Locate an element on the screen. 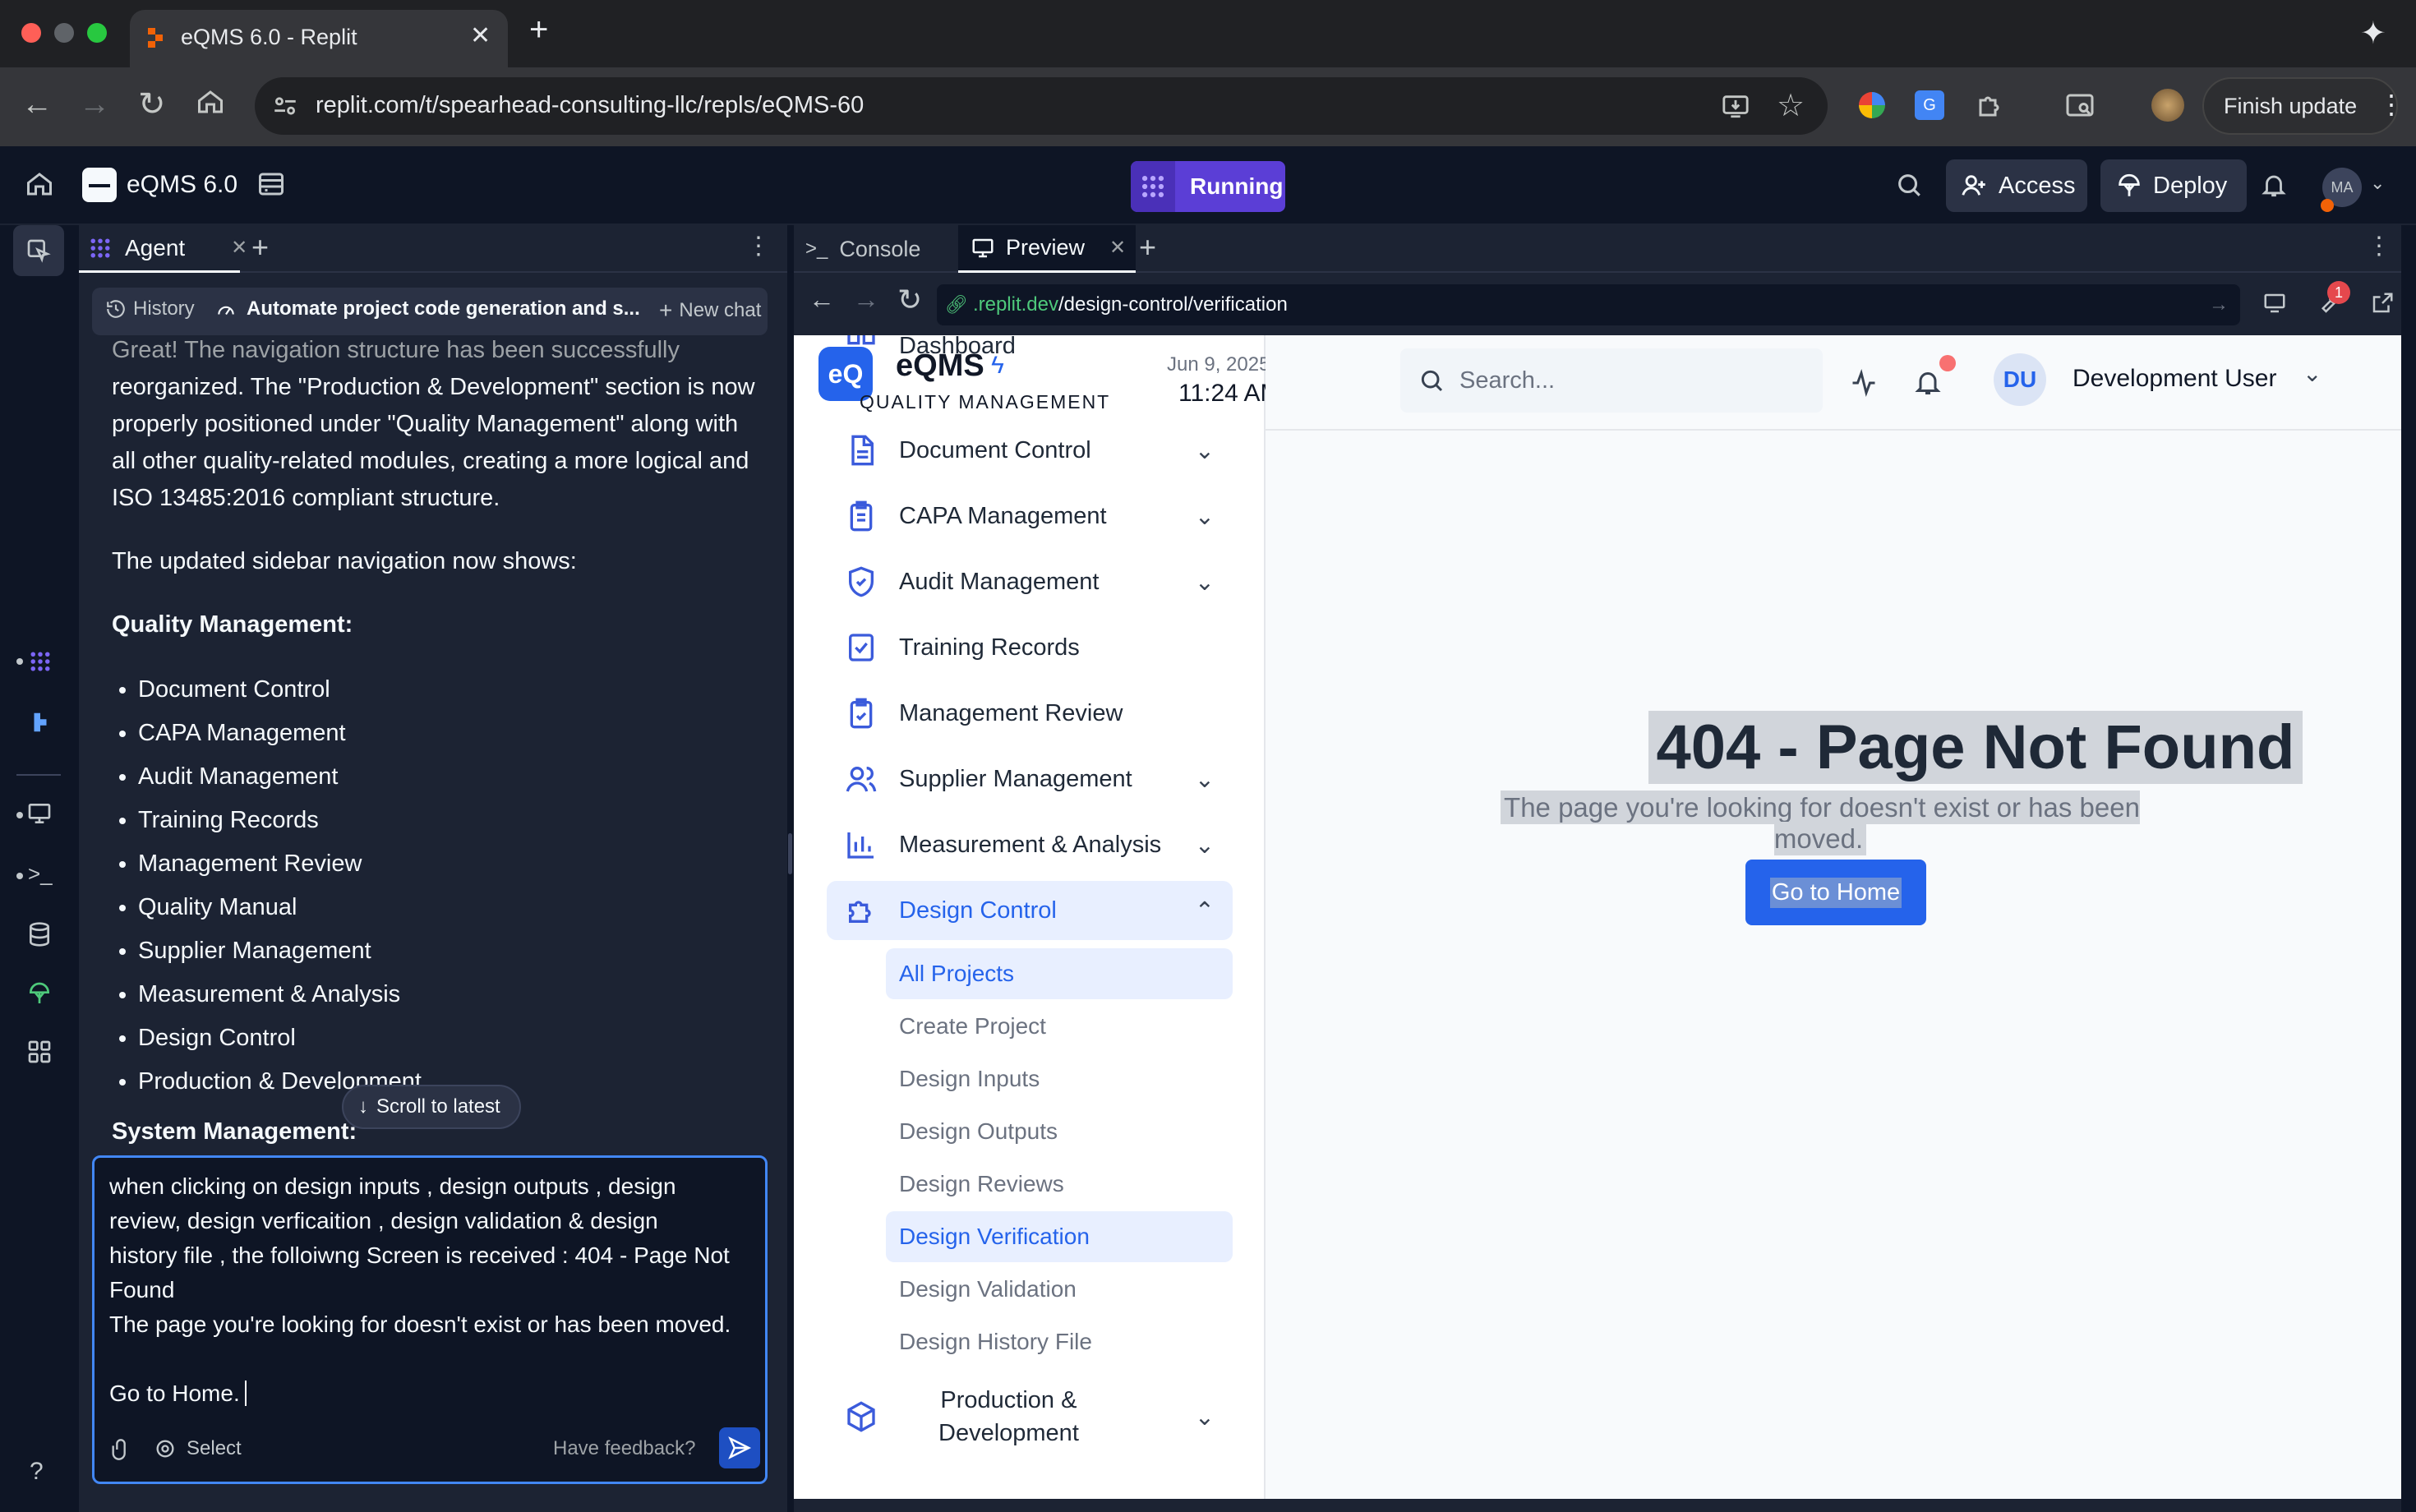  sidebar-item-management-review: Management Review is located at coordinates (1030, 713).